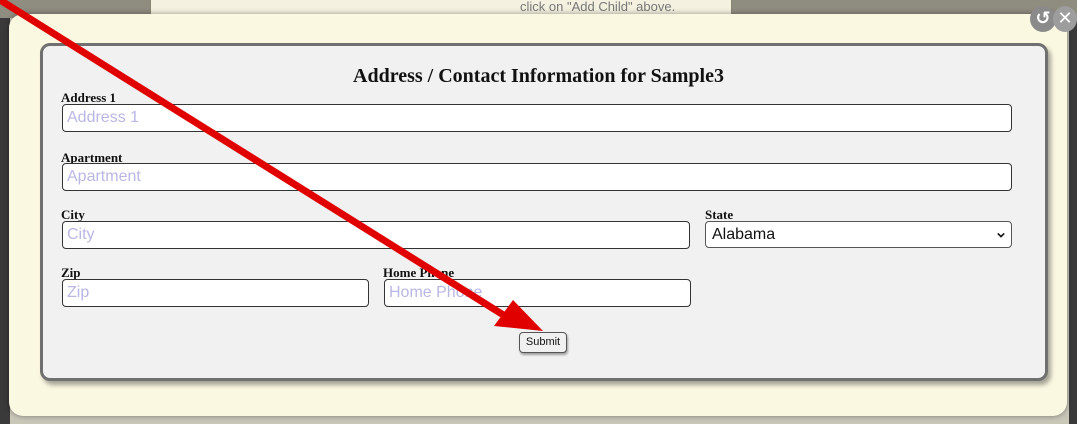  I want to click on city-input, so click(376, 235).